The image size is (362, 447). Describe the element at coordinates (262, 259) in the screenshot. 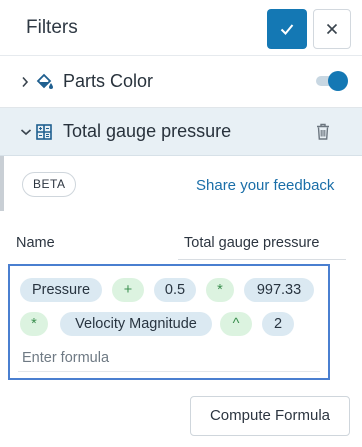

I see `name-field-underline` at that location.